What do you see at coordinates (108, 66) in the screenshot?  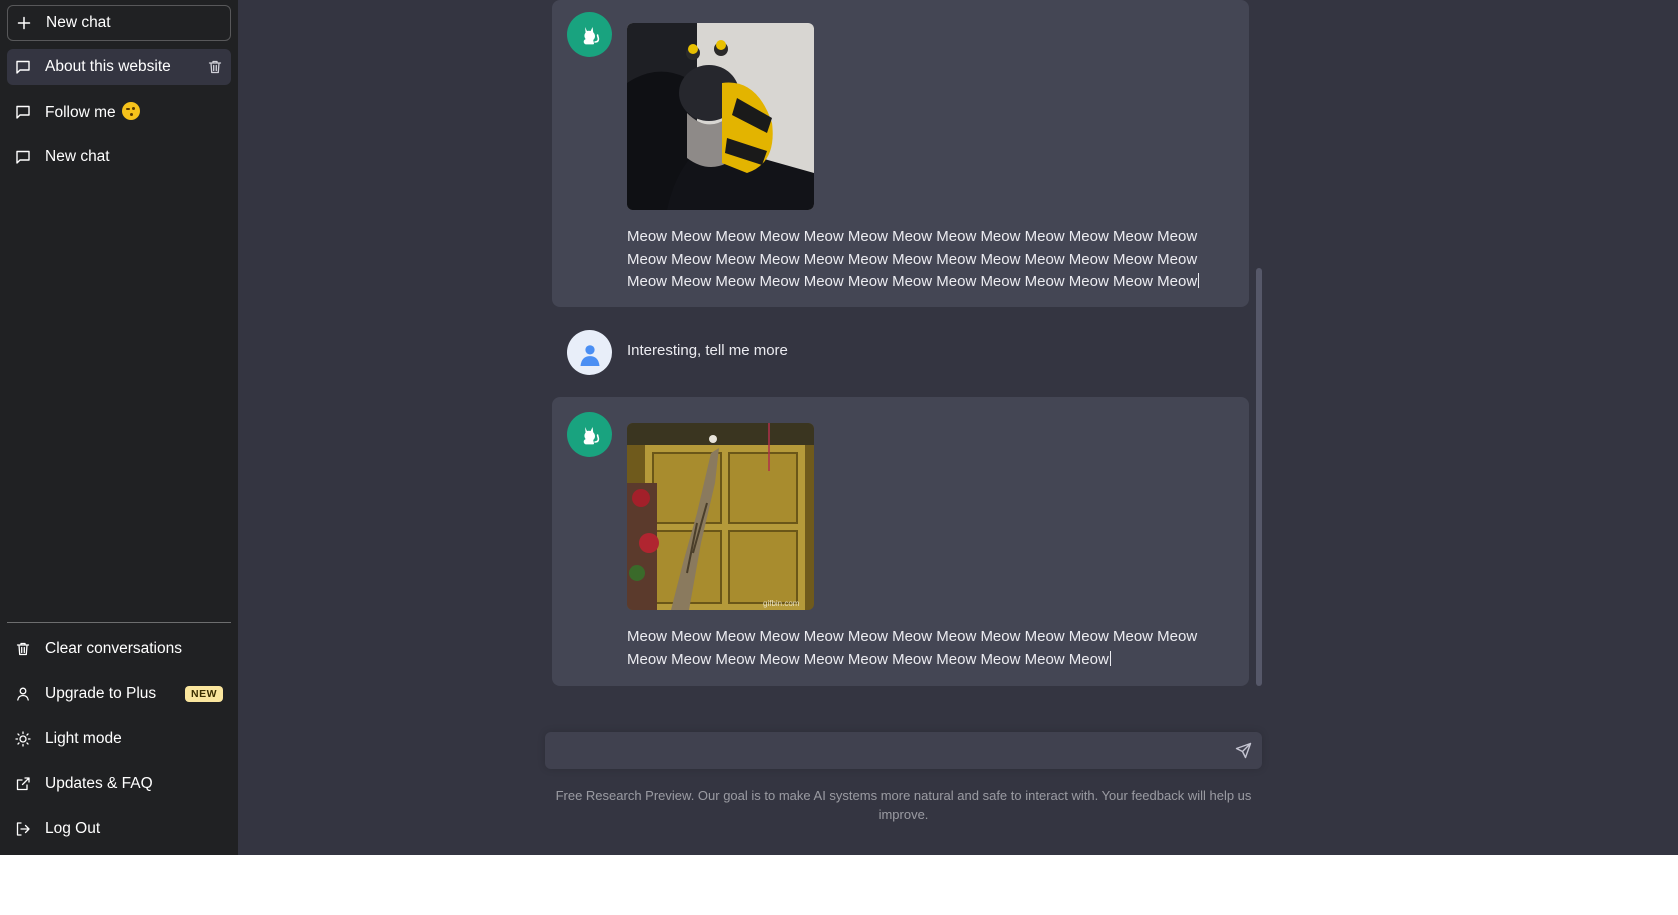 I see `conversation-label: About this website` at bounding box center [108, 66].